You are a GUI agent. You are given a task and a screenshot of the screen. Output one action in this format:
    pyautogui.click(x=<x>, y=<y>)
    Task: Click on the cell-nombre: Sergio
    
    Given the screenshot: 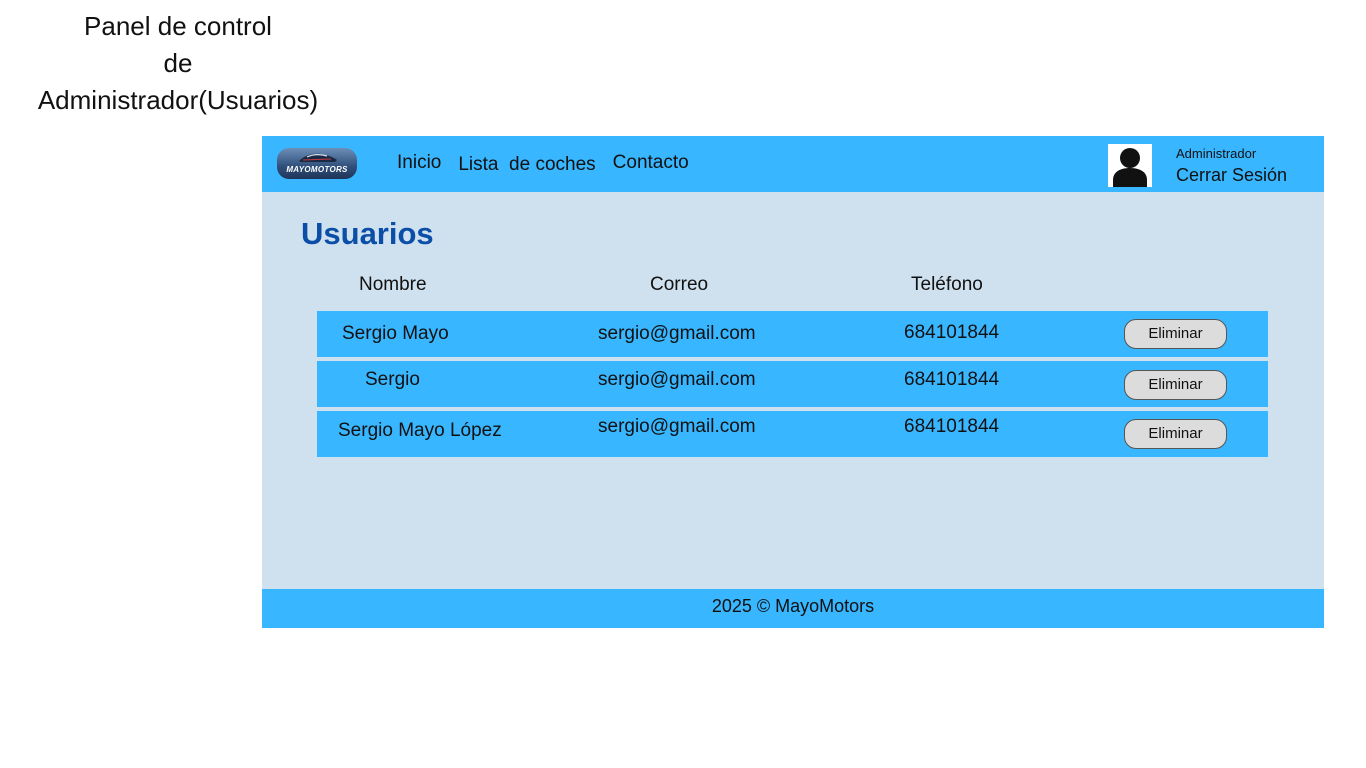 What is the action you would take?
    pyautogui.click(x=392, y=379)
    